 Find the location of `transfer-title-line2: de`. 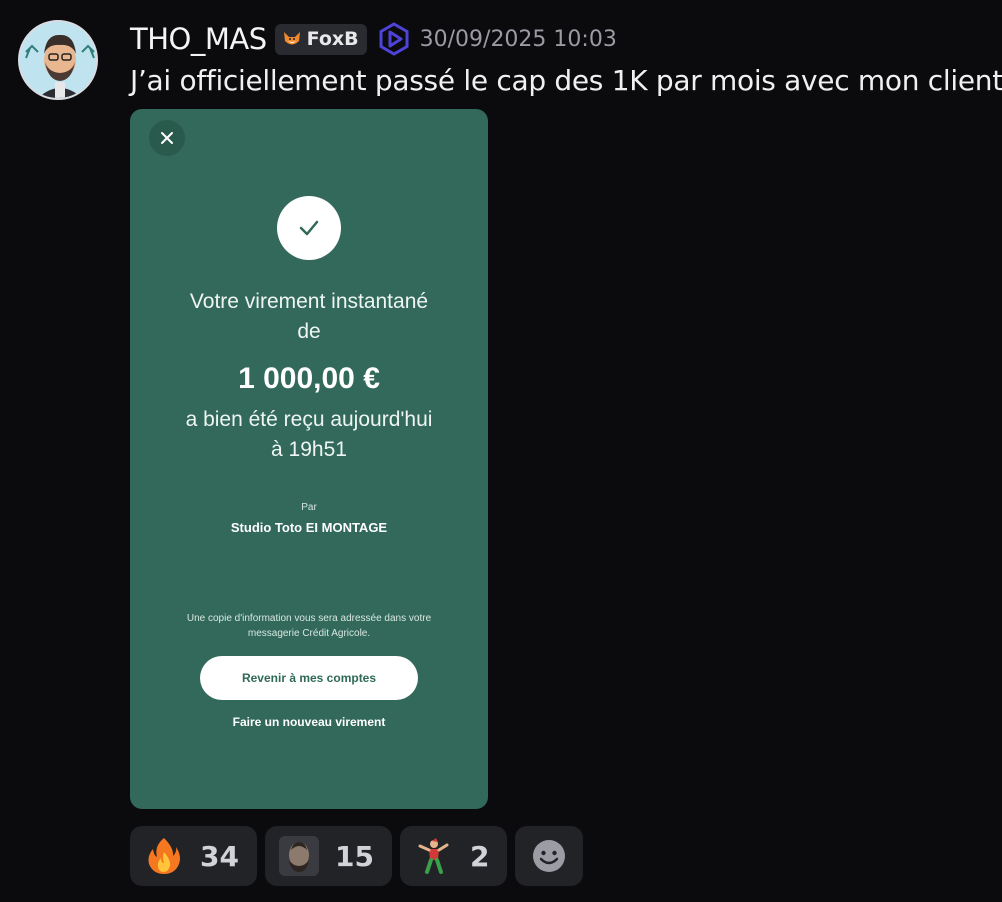

transfer-title-line2: de is located at coordinates (309, 331).